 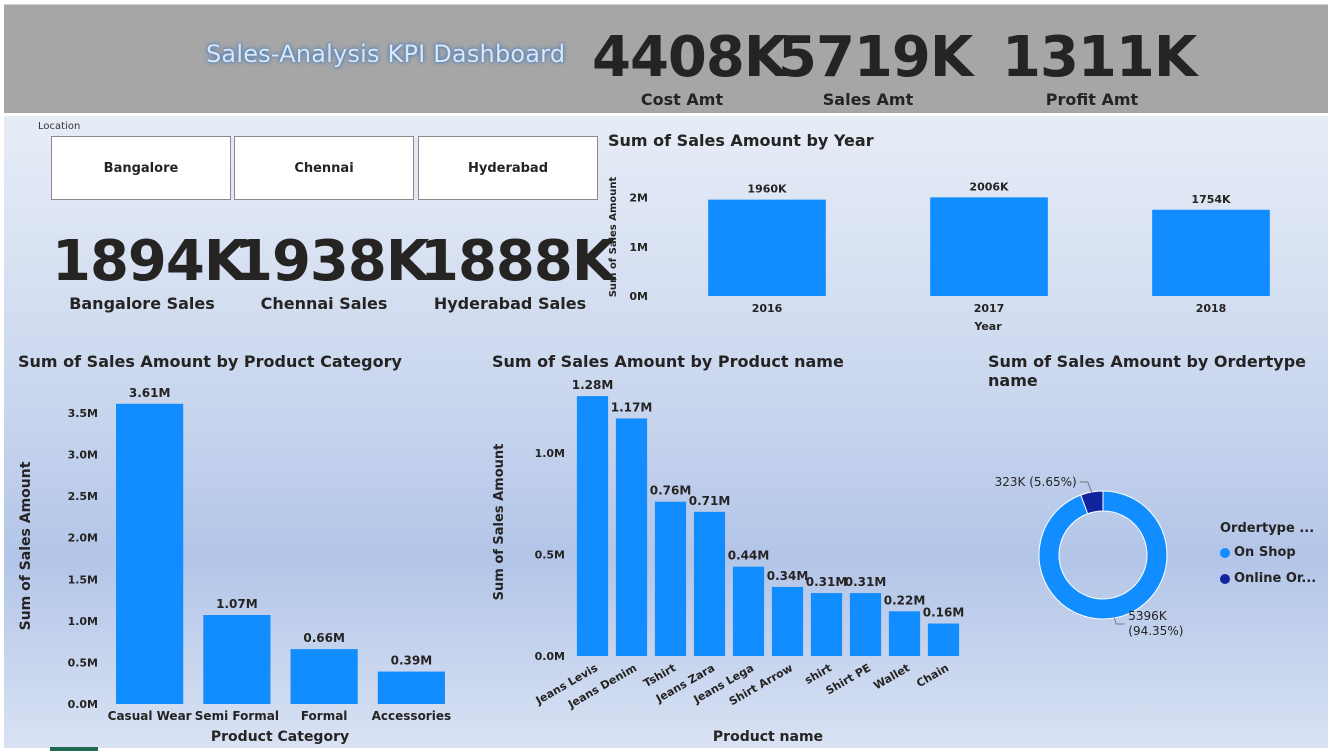 I want to click on x-tick-label: 2018, so click(x=1211, y=308).